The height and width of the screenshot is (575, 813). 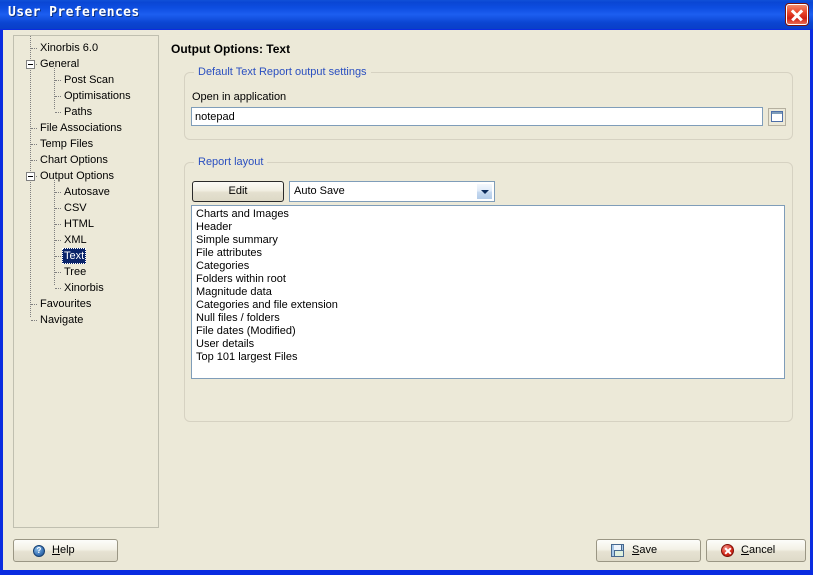 I want to click on tree-item-autosave: Autosave, so click(x=86, y=192).